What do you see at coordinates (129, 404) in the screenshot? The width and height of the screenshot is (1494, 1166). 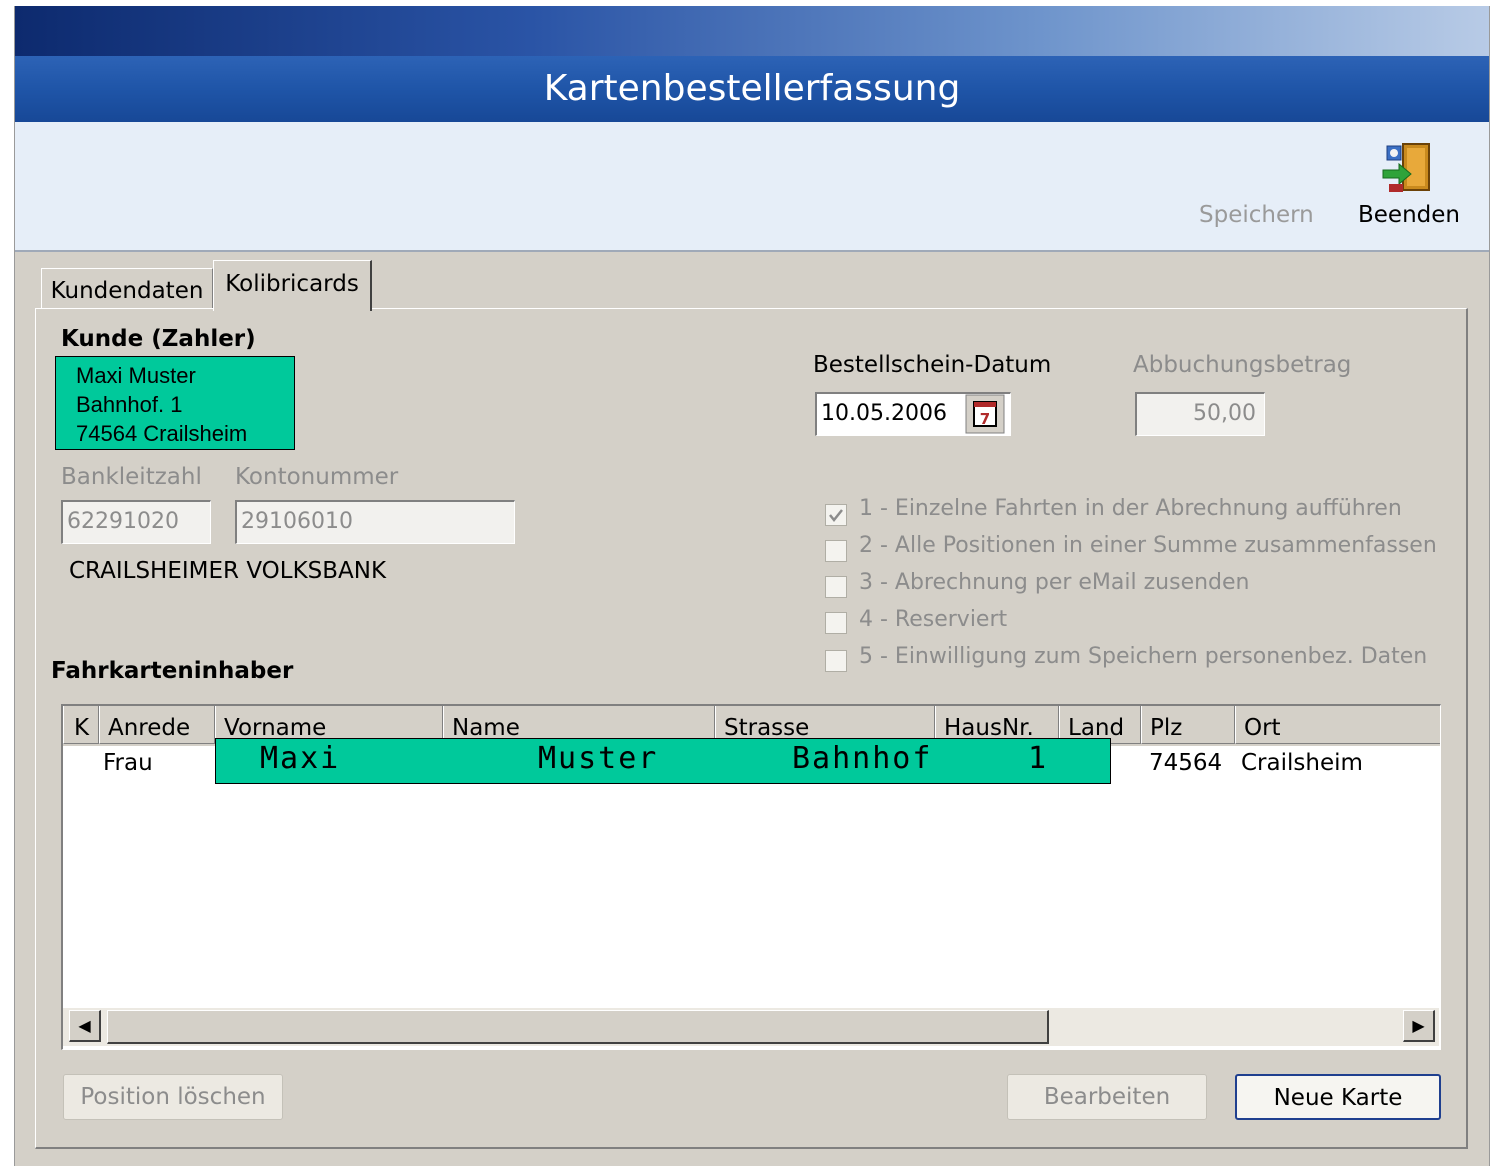 I see `customer-street: Bahnhof. 1` at bounding box center [129, 404].